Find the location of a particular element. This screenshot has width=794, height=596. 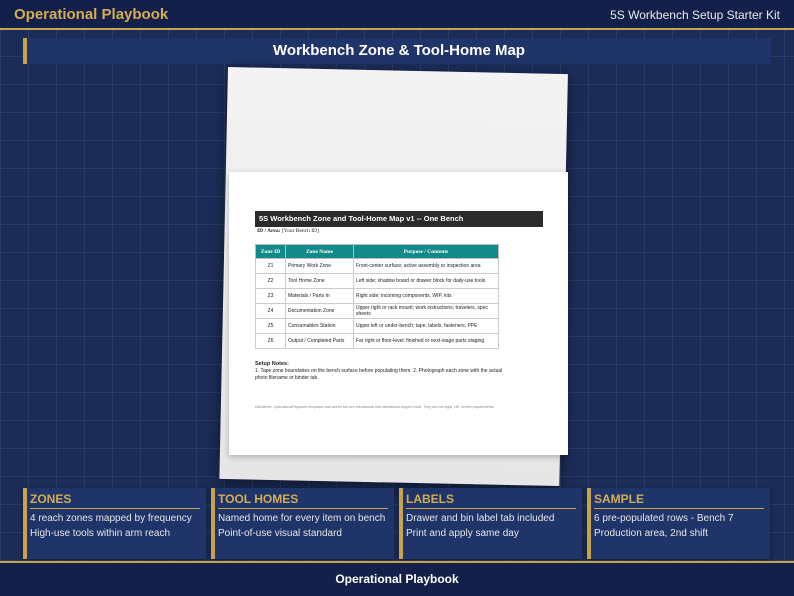

zone-name-cell: Documentation Zone is located at coordinates (319, 311).